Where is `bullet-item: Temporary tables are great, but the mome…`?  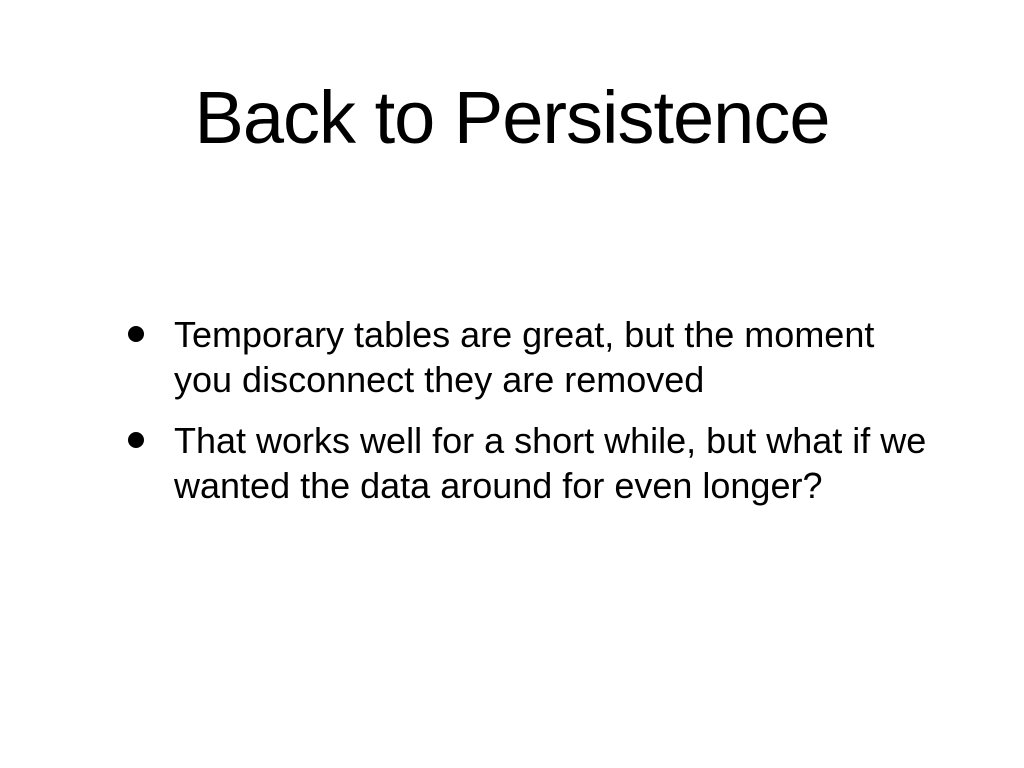 bullet-item: Temporary tables are great, but the mome… is located at coordinates (528, 357).